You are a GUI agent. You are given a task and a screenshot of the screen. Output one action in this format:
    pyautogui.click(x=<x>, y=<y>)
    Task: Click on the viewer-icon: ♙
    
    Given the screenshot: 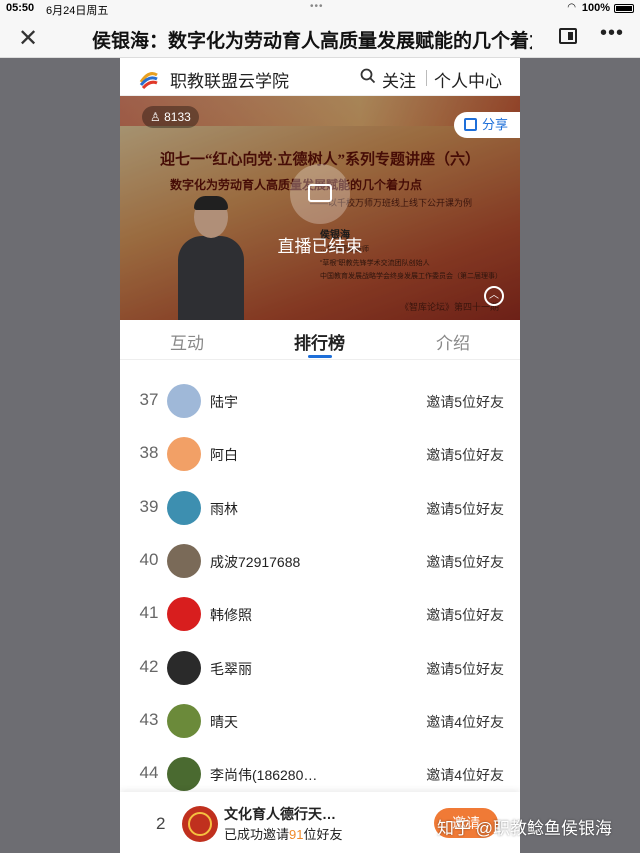 What is the action you would take?
    pyautogui.click(x=157, y=117)
    